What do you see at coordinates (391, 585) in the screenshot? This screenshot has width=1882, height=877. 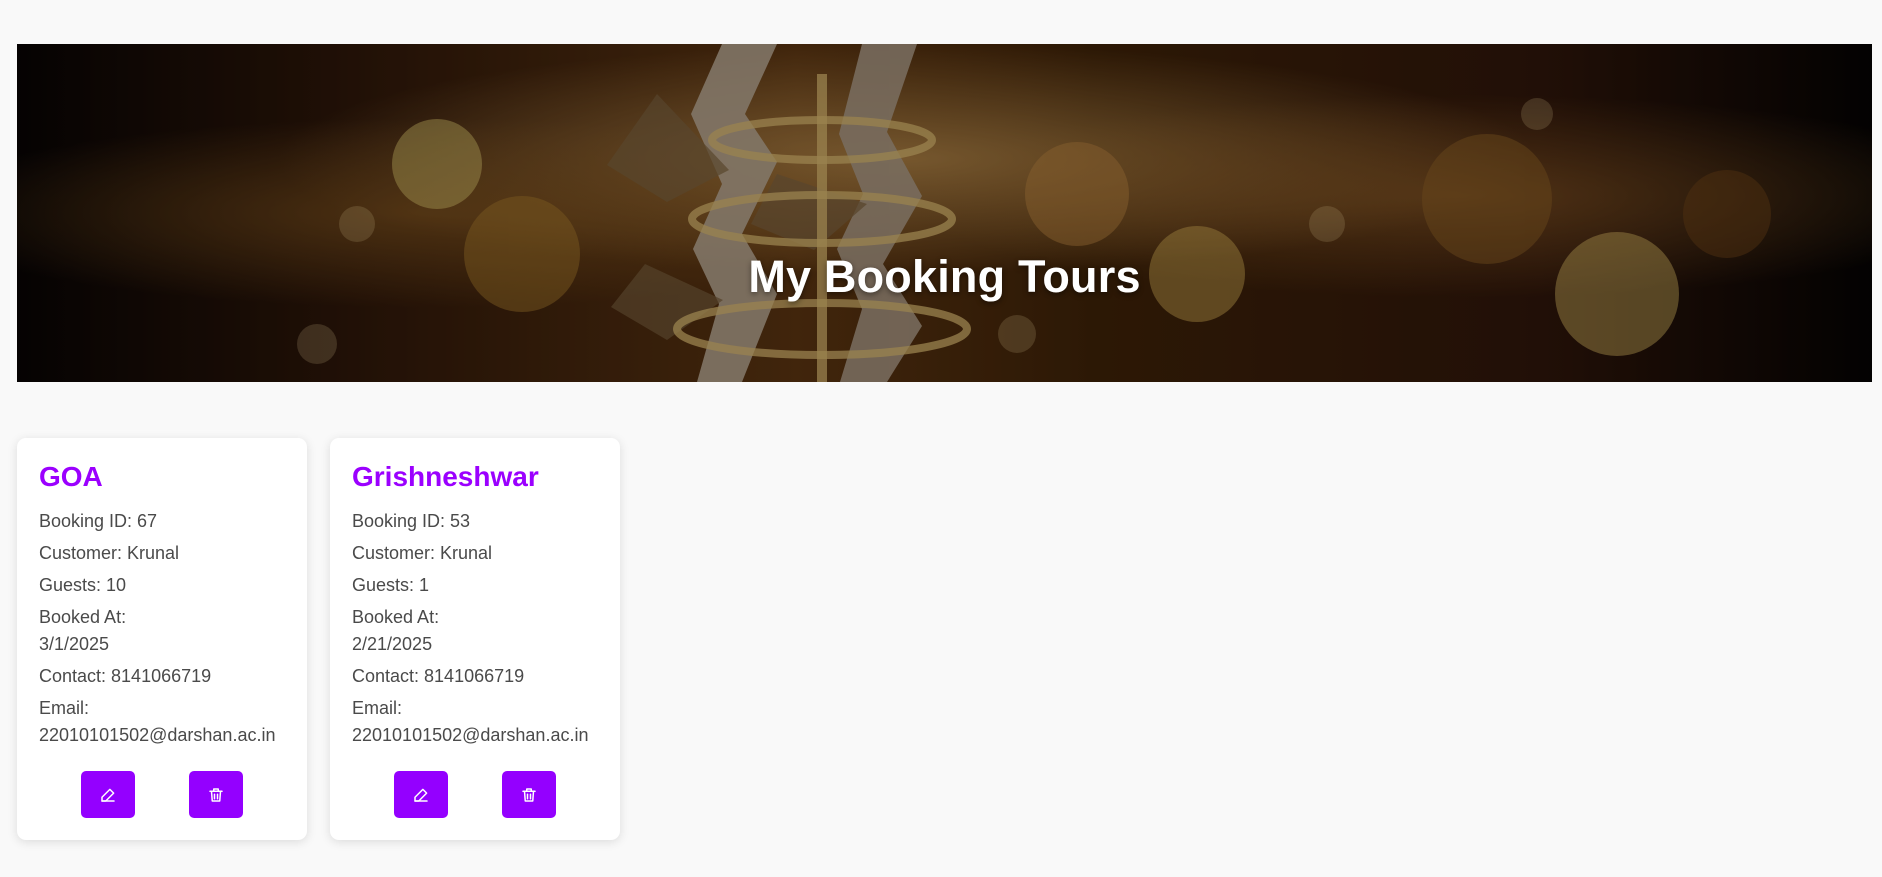 I see `guest-count: Guests: 1` at bounding box center [391, 585].